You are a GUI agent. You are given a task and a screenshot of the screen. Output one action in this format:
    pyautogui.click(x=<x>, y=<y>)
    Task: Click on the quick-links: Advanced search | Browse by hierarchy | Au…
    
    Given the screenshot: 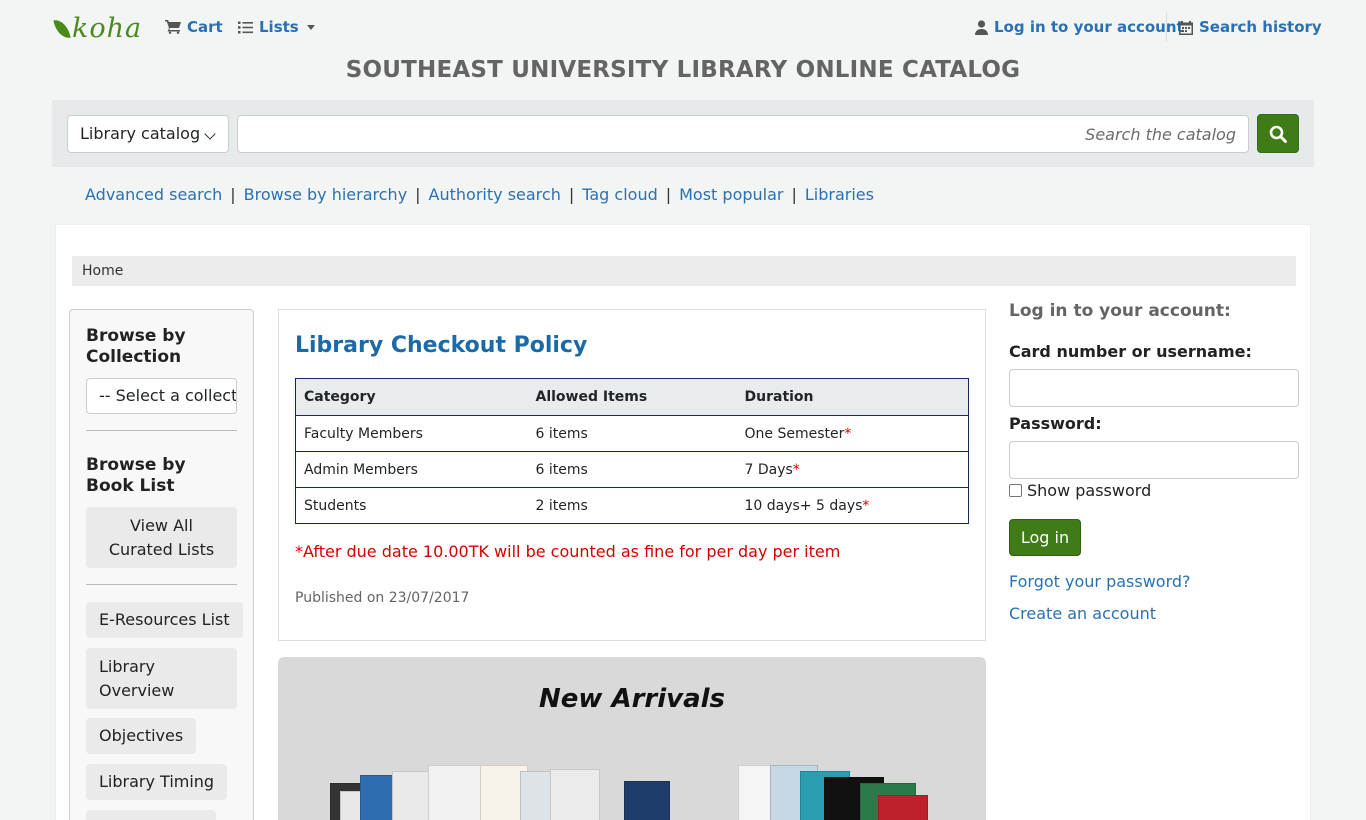 What is the action you would take?
    pyautogui.click(x=479, y=194)
    